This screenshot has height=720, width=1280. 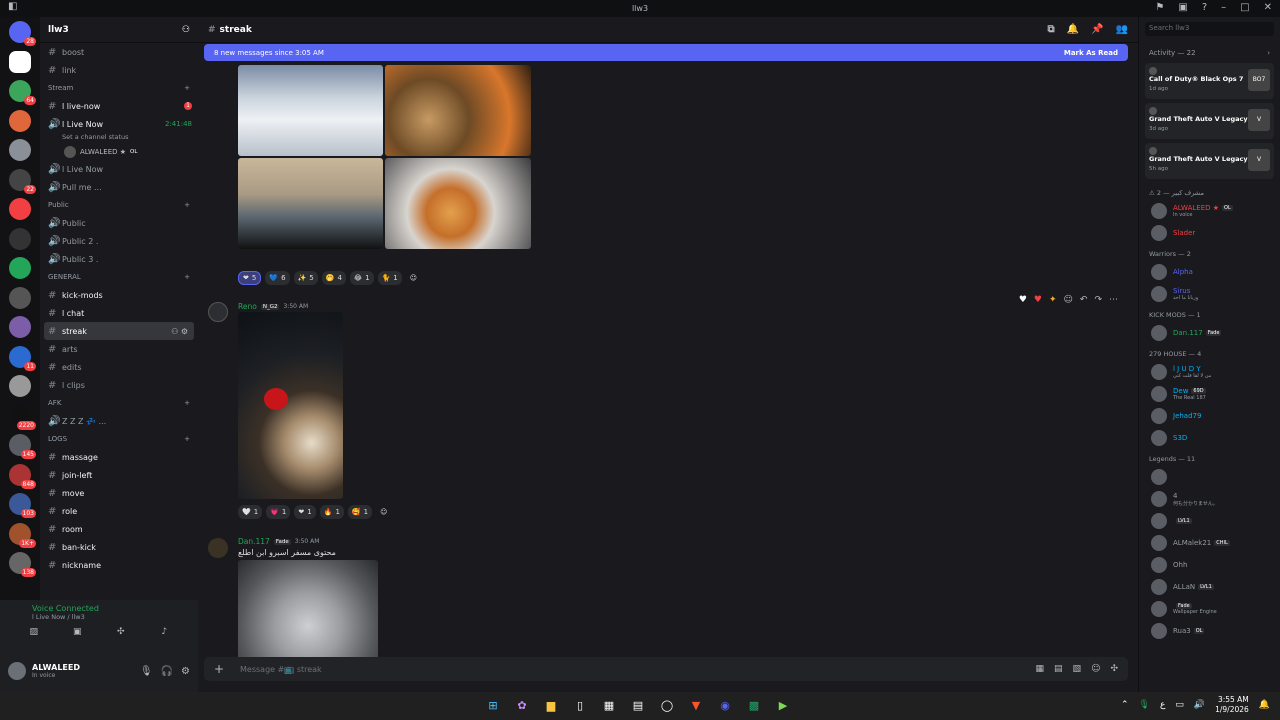 I want to click on member-item: l J U D Y من لا لقا قلت كني, so click(x=1209, y=372).